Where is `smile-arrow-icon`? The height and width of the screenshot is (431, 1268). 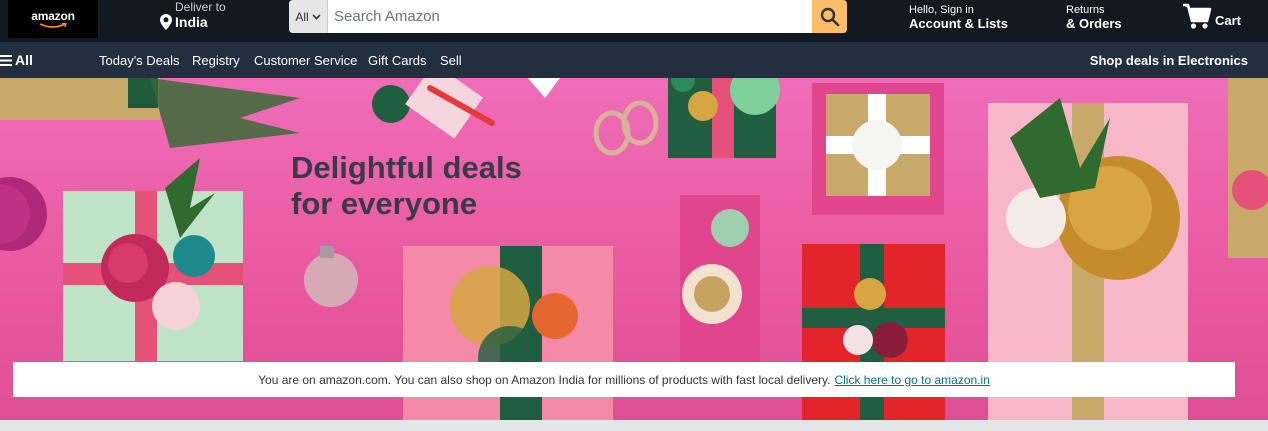
smile-arrow-icon is located at coordinates (53, 25).